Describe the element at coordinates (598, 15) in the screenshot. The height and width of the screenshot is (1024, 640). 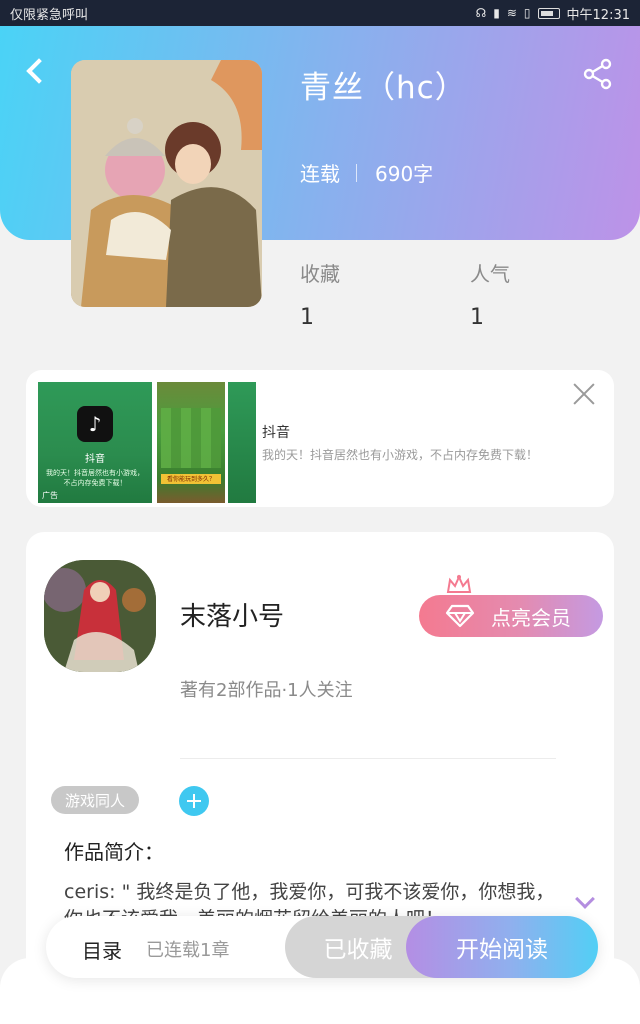
I see `status-time: 中午12:31` at that location.